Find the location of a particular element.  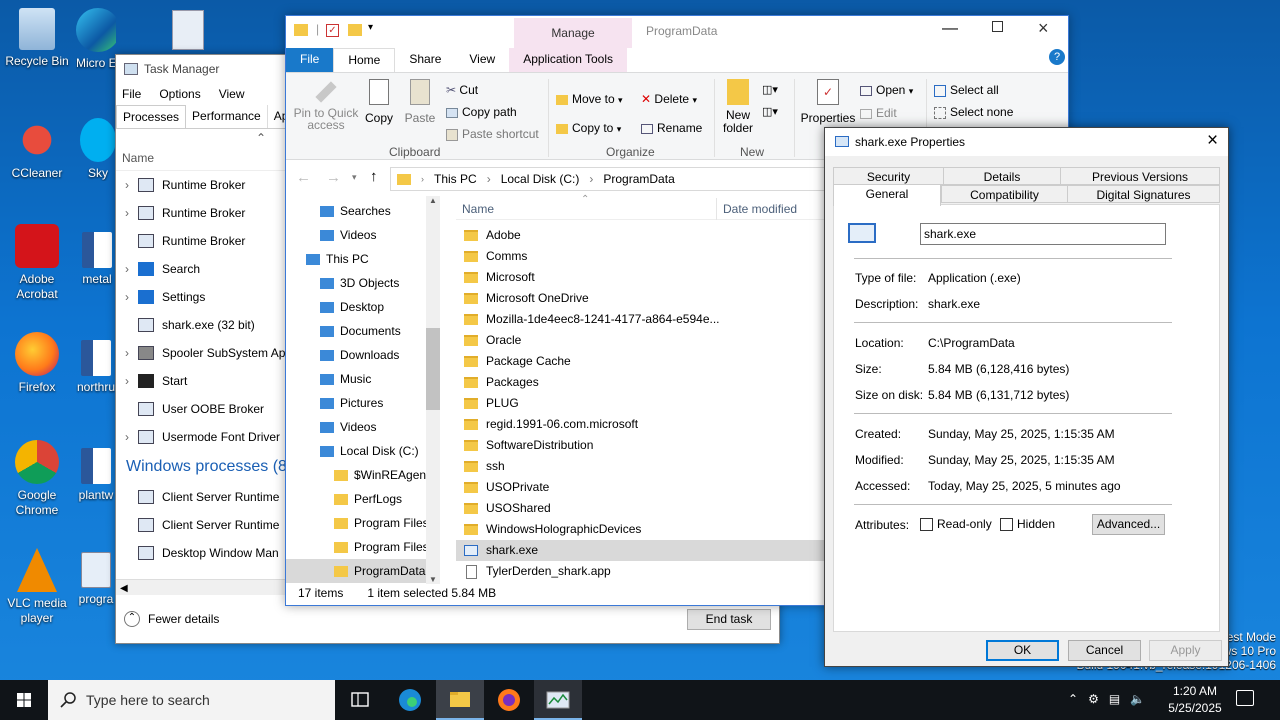

customize-quick-access-icon: ▾ is located at coordinates (370, 27).